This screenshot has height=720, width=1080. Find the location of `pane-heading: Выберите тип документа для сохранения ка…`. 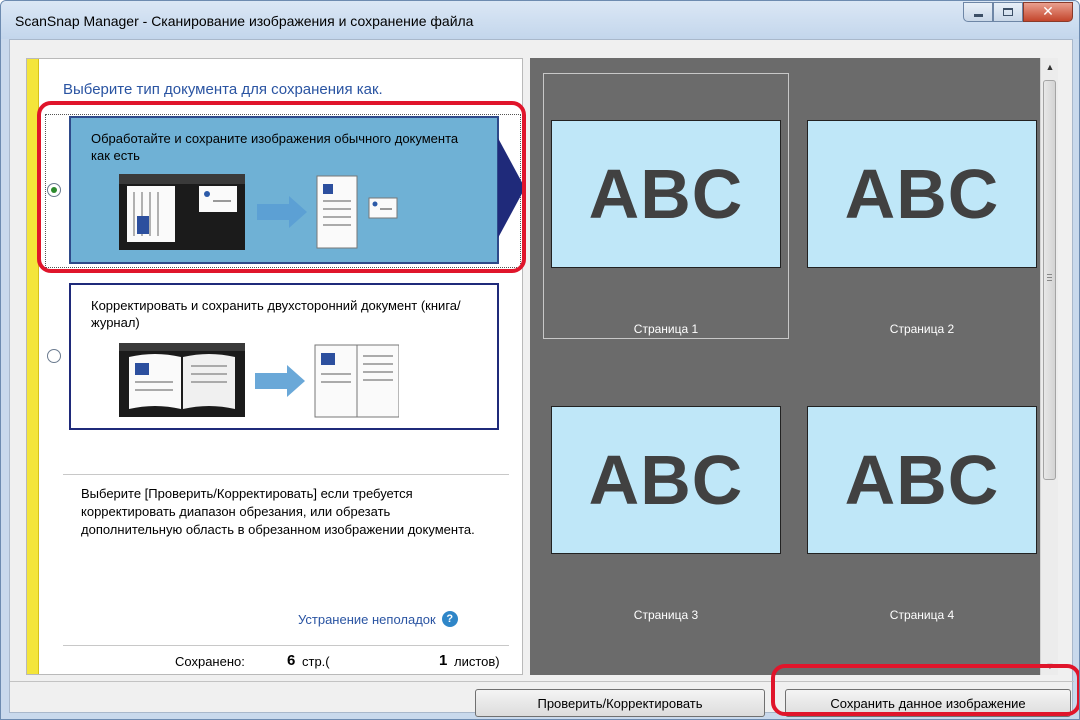

pane-heading: Выберите тип документа для сохранения ка… is located at coordinates (223, 89).